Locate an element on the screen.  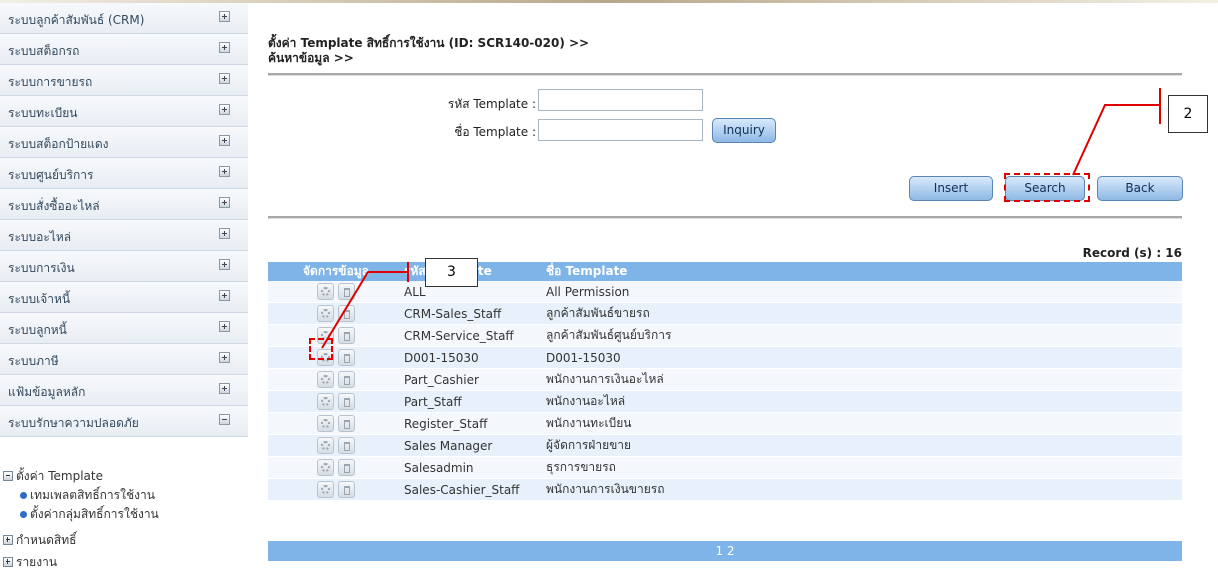
callout-2: 2 is located at coordinates (1188, 114).